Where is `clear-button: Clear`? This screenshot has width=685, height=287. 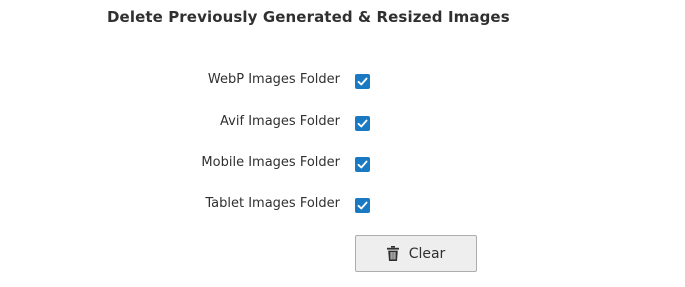
clear-button: Clear is located at coordinates (416, 253).